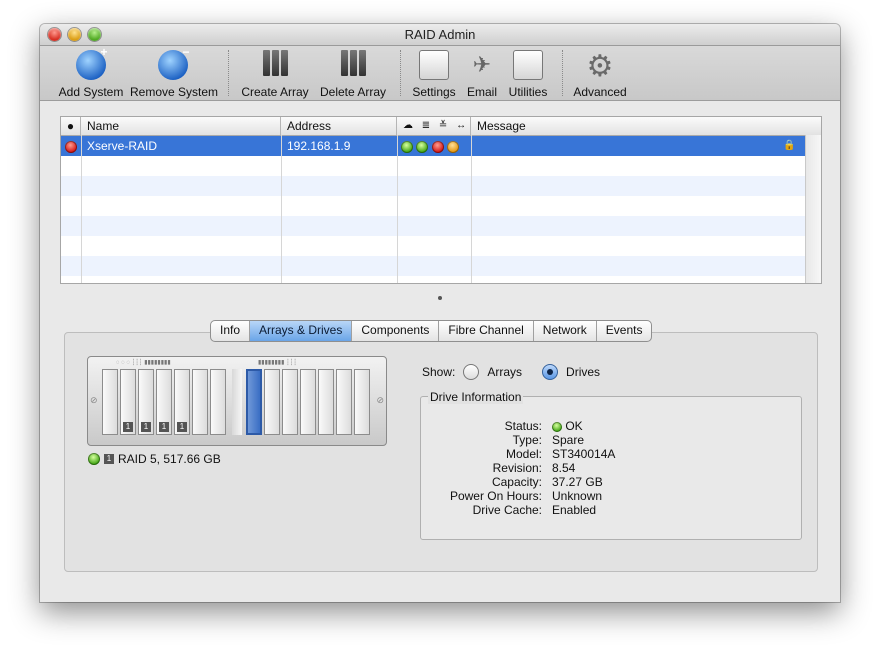  I want to click on chassis-screw-left-icon: ⊘, so click(94, 400).